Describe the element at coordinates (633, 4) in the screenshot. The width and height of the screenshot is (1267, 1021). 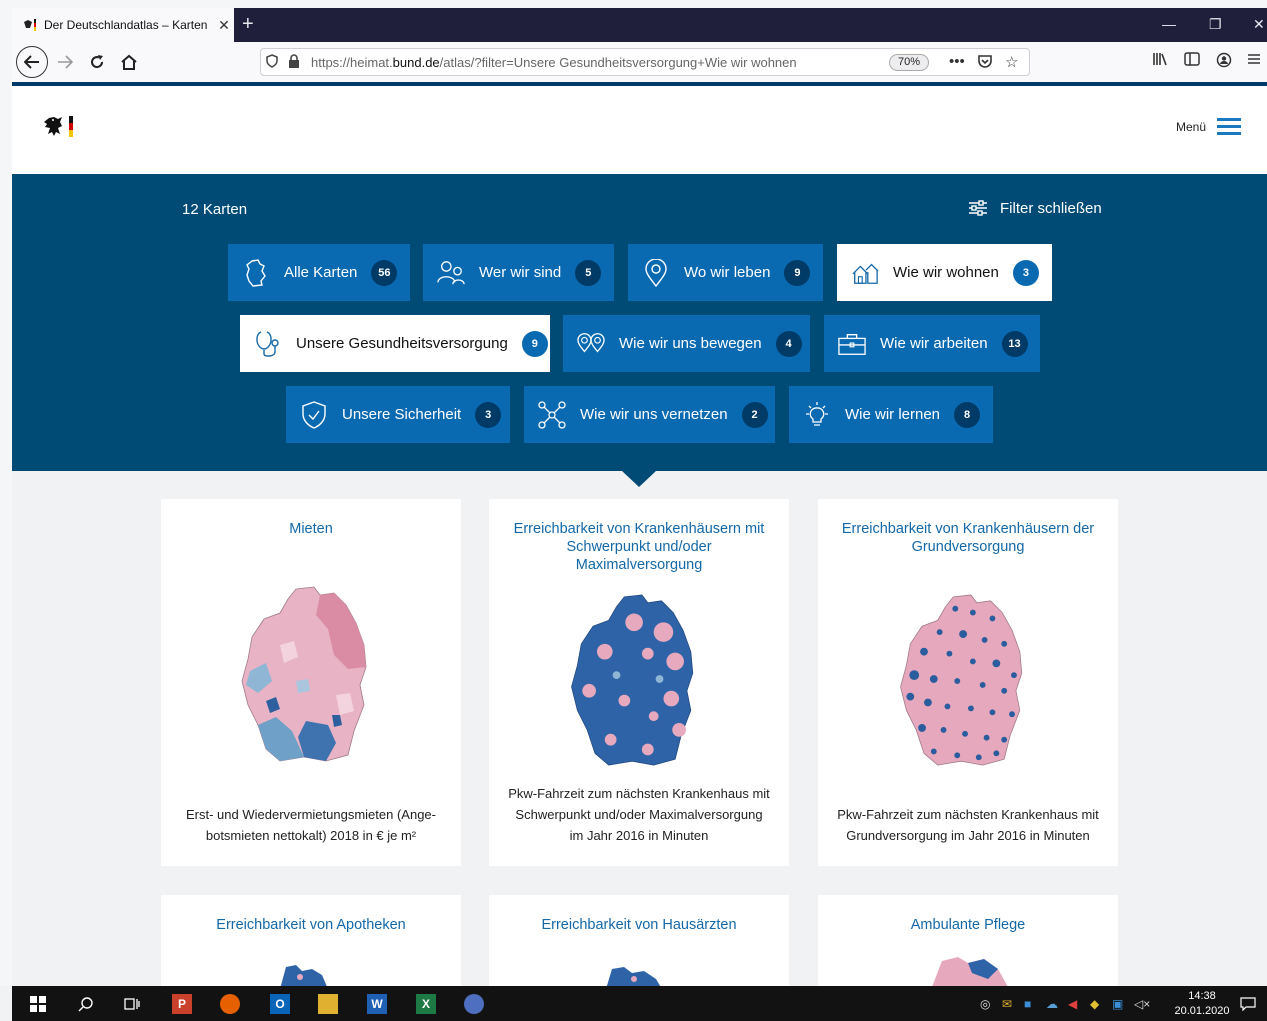
I see `window-frame-top` at that location.